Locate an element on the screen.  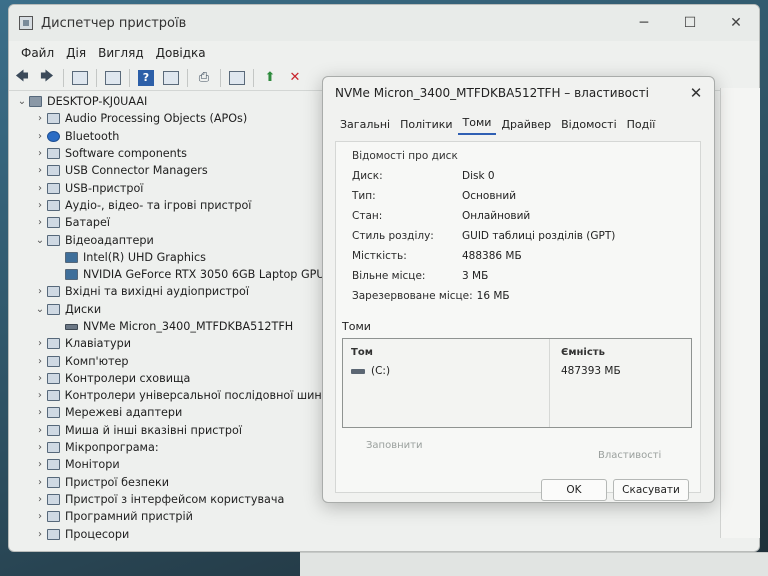
tree-item: › Монітори is located at coordinates (172, 464).